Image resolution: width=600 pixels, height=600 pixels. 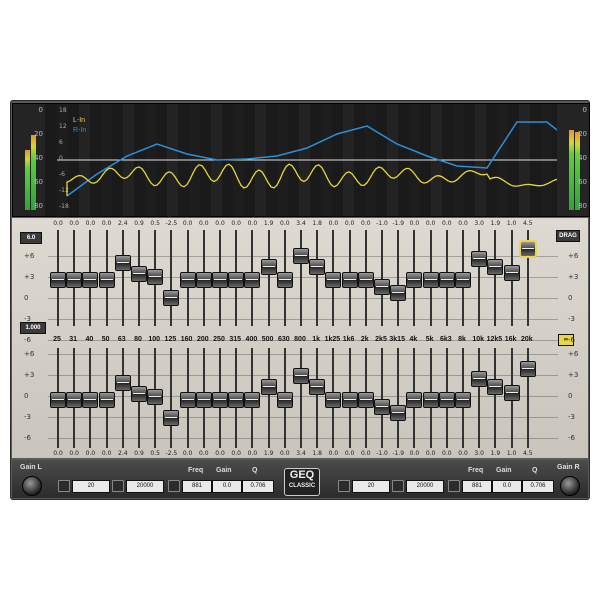 I want to click on bottom-fader-knob-2k5, so click(x=382, y=407).